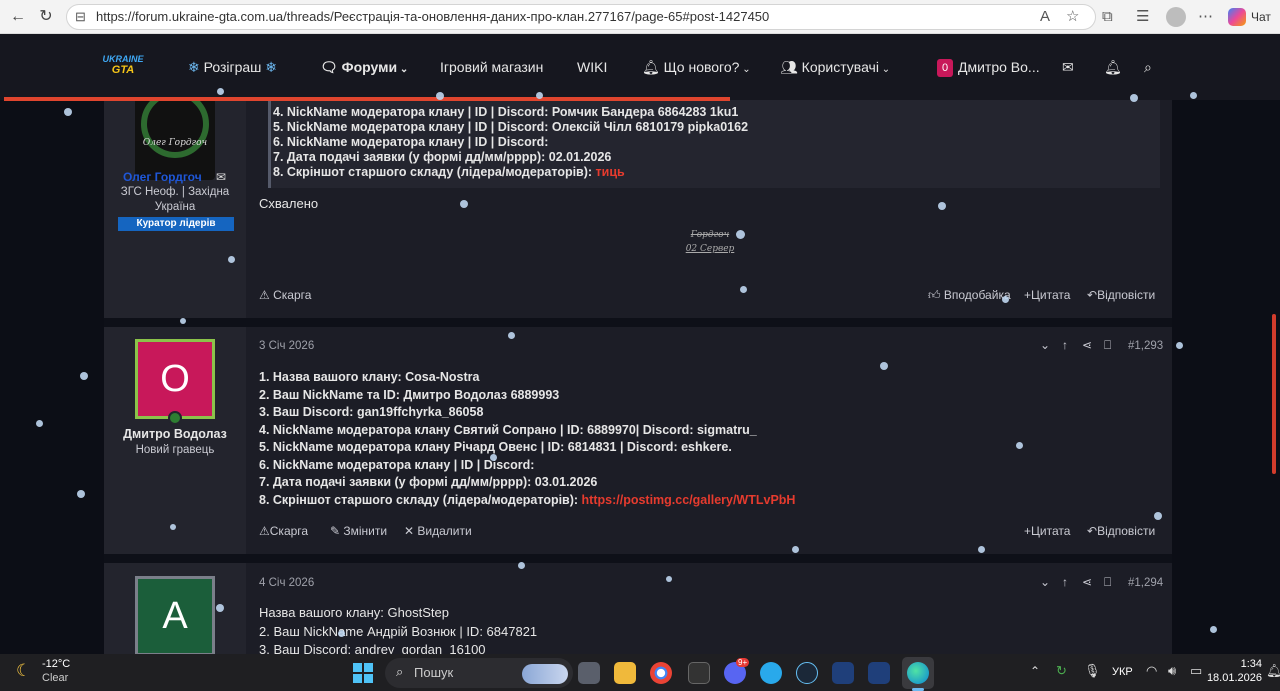 This screenshot has width=1280, height=691. Describe the element at coordinates (969, 295) in the screenshot. I see `like-button: 👍︎ Вподобайка` at that location.